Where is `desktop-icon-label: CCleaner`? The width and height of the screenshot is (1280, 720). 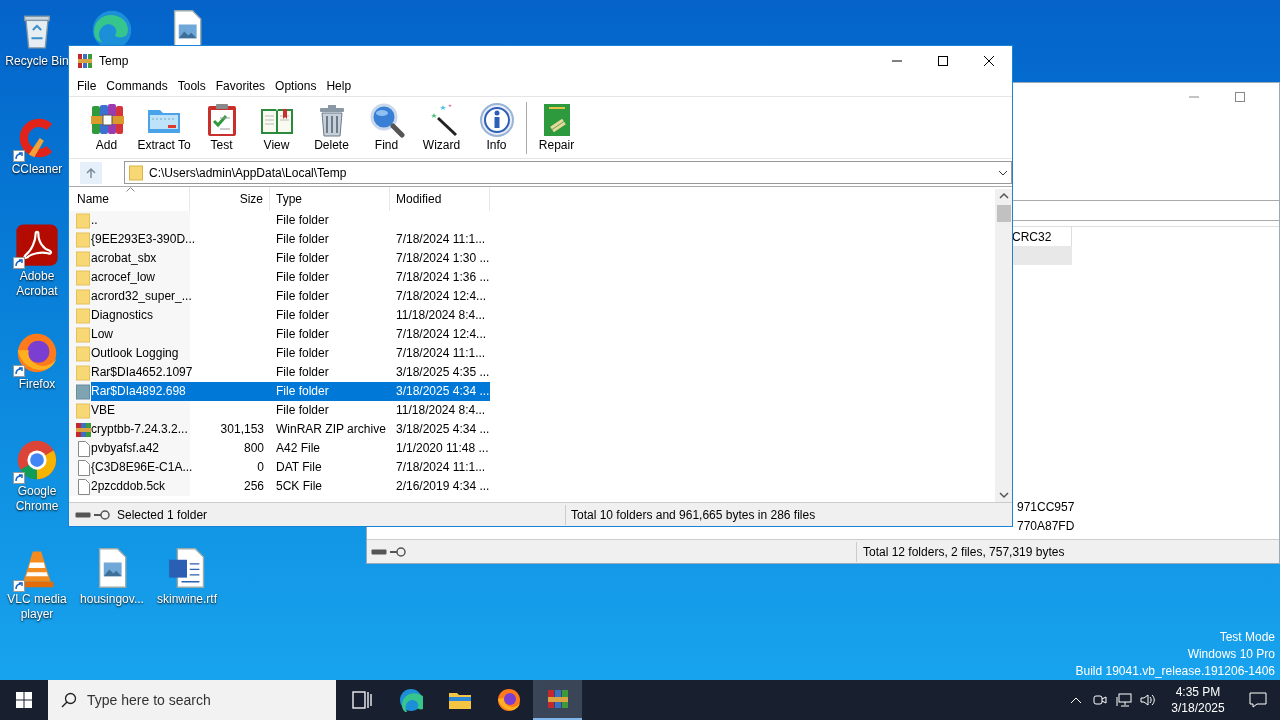
desktop-icon-label: CCleaner is located at coordinates (37, 169).